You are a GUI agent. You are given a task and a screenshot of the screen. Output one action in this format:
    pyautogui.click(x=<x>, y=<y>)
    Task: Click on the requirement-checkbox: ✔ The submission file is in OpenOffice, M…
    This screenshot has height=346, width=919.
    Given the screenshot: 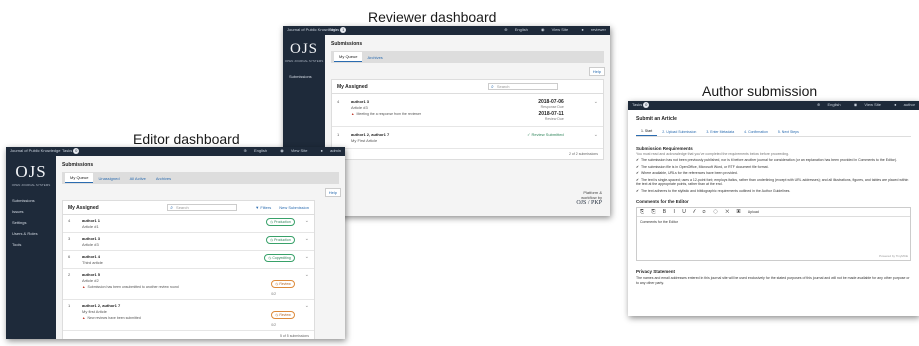 What is the action you would take?
    pyautogui.click(x=773, y=167)
    